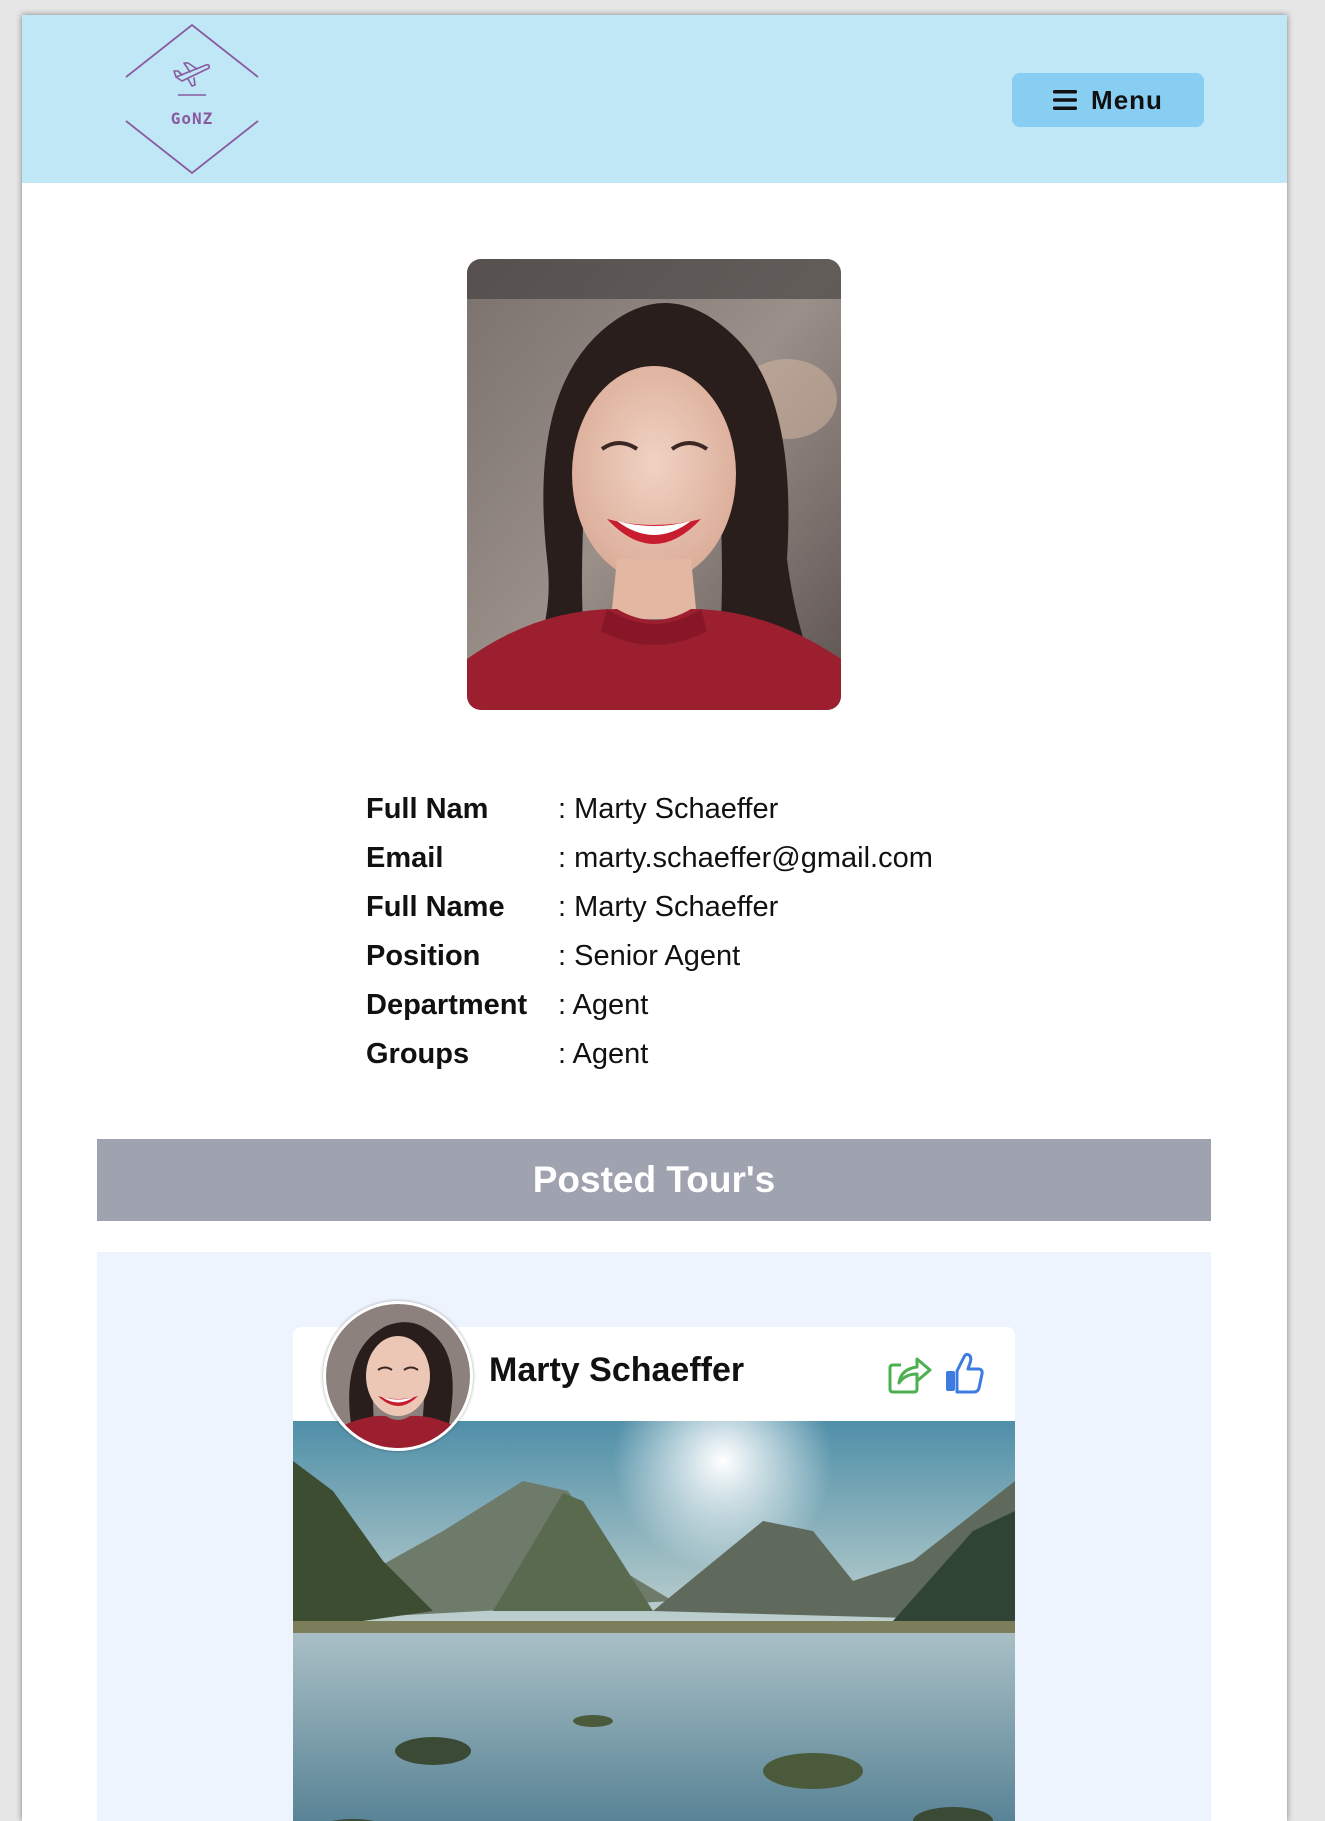 The image size is (1325, 1821). I want to click on menu-button: Menu, so click(1108, 100).